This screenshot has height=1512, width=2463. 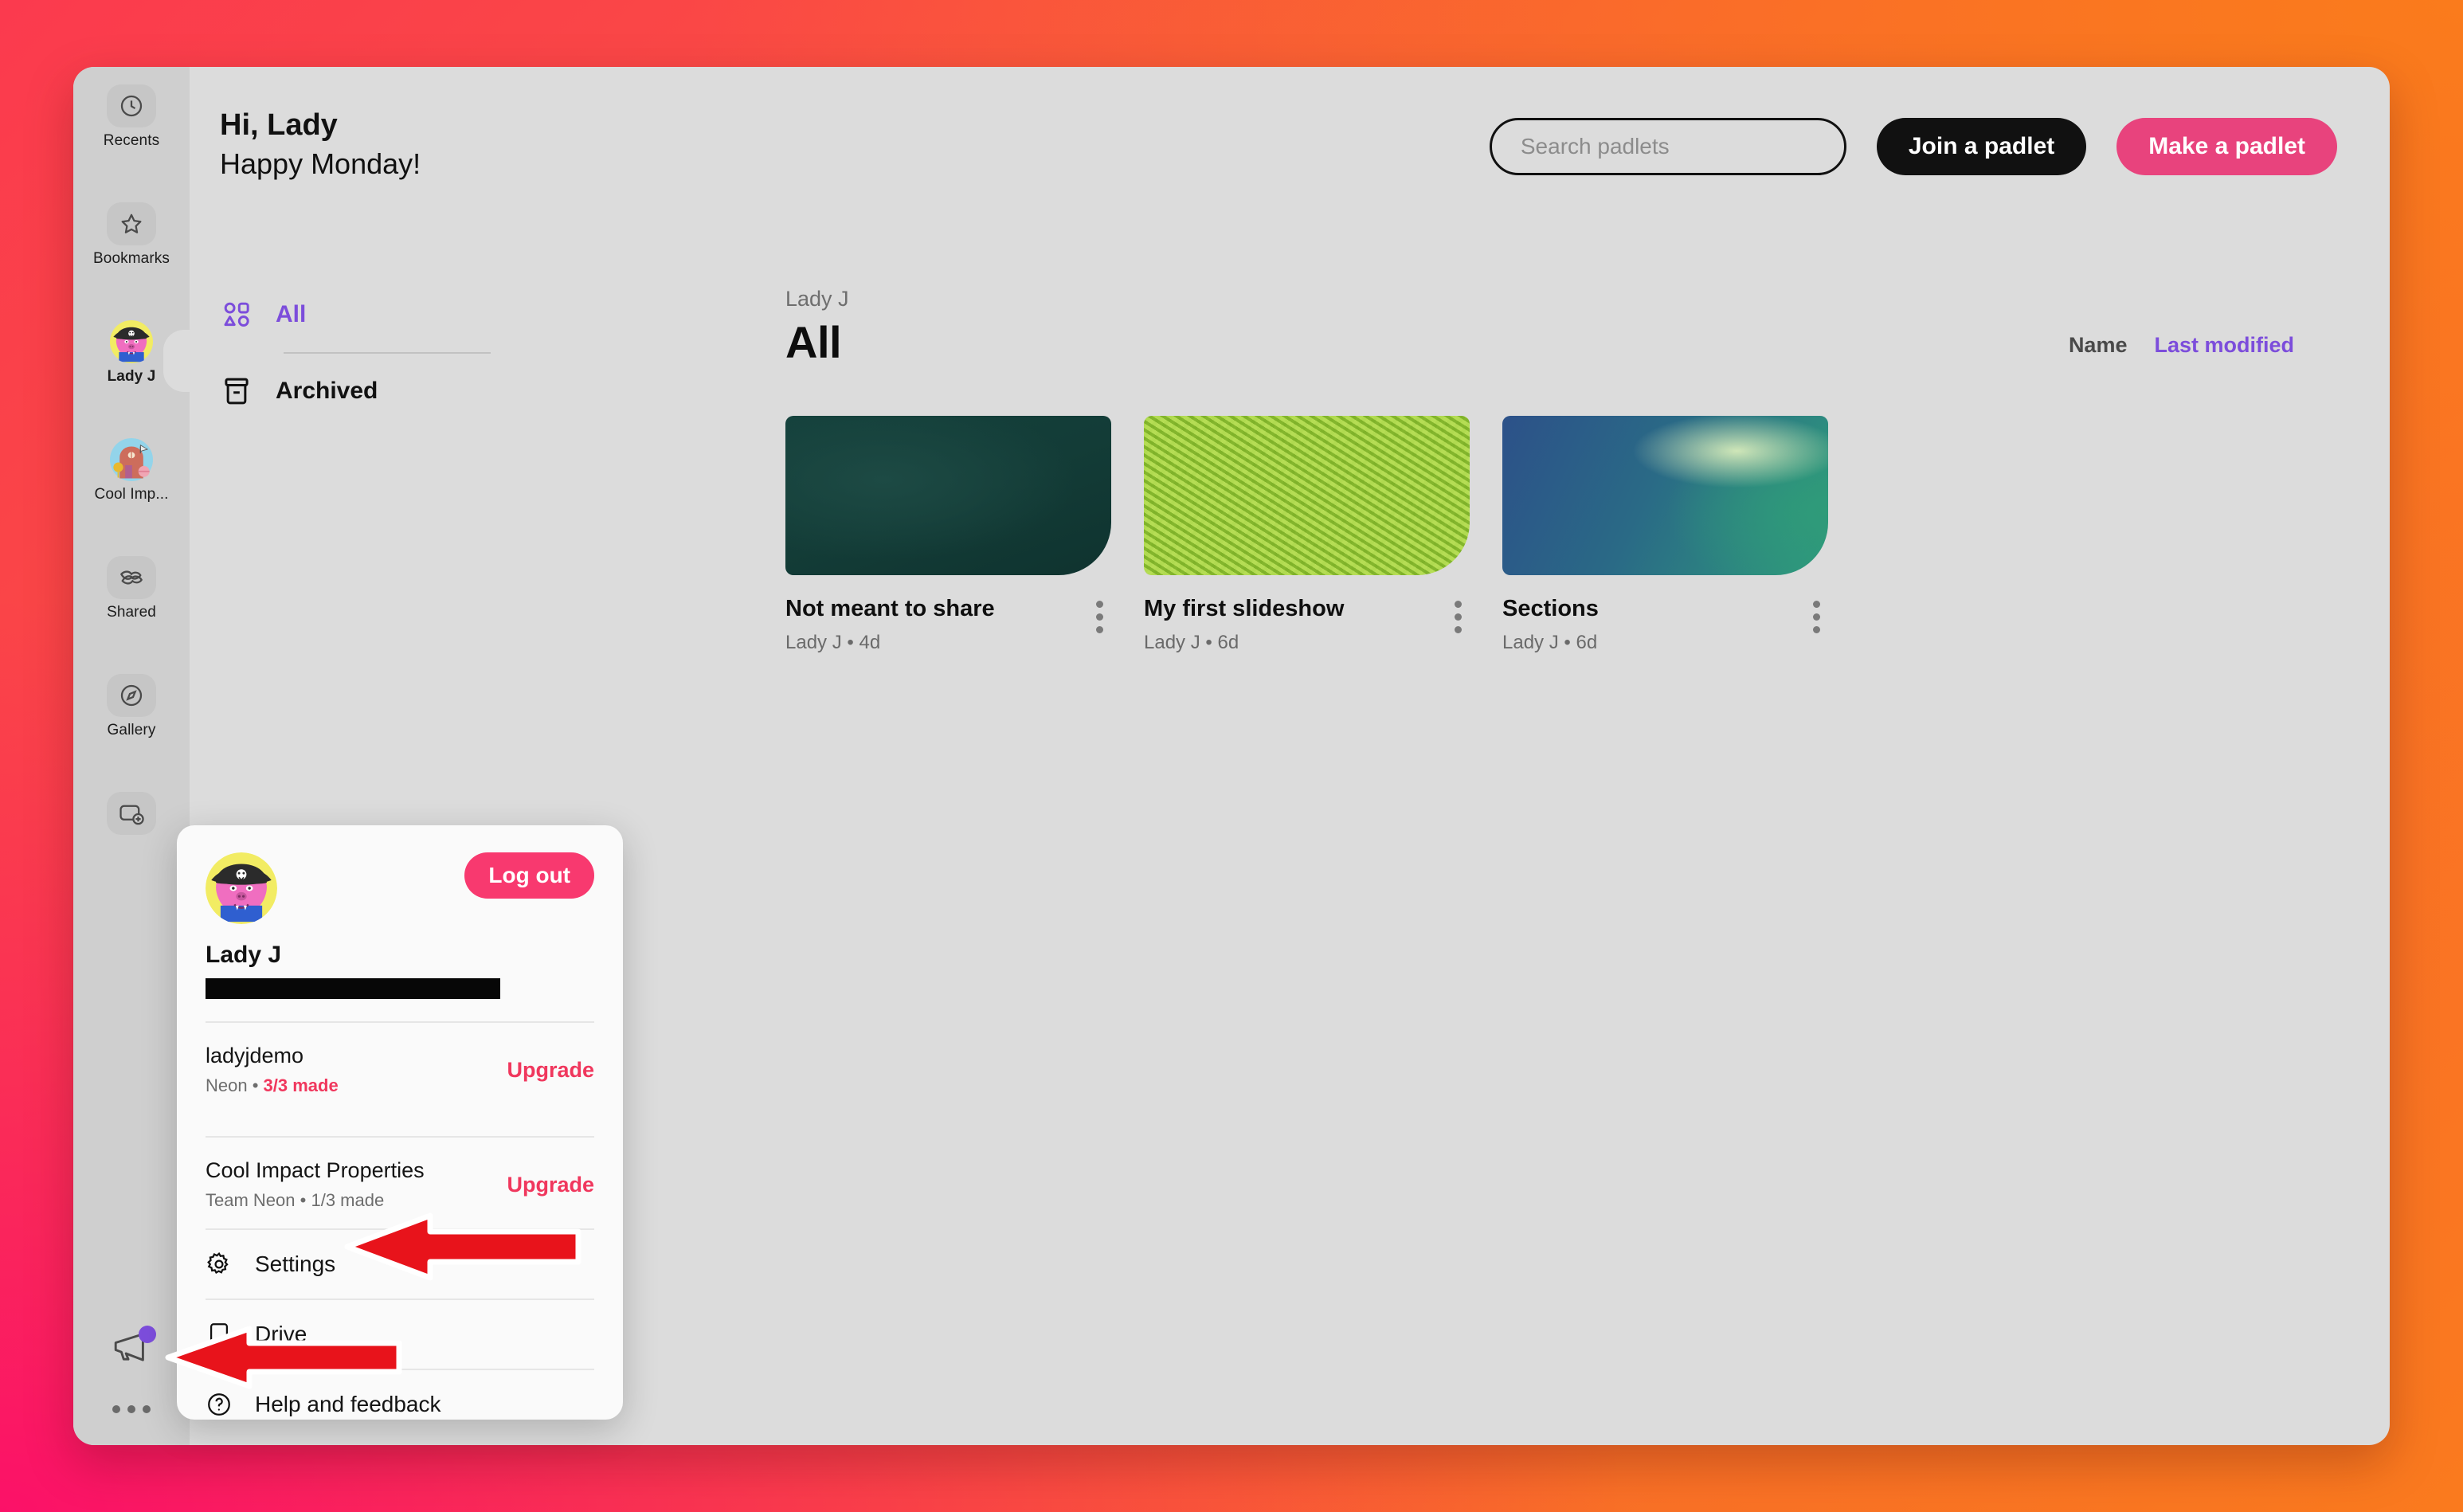 What do you see at coordinates (131, 129) in the screenshot?
I see `sidebar-item-recents: Recents` at bounding box center [131, 129].